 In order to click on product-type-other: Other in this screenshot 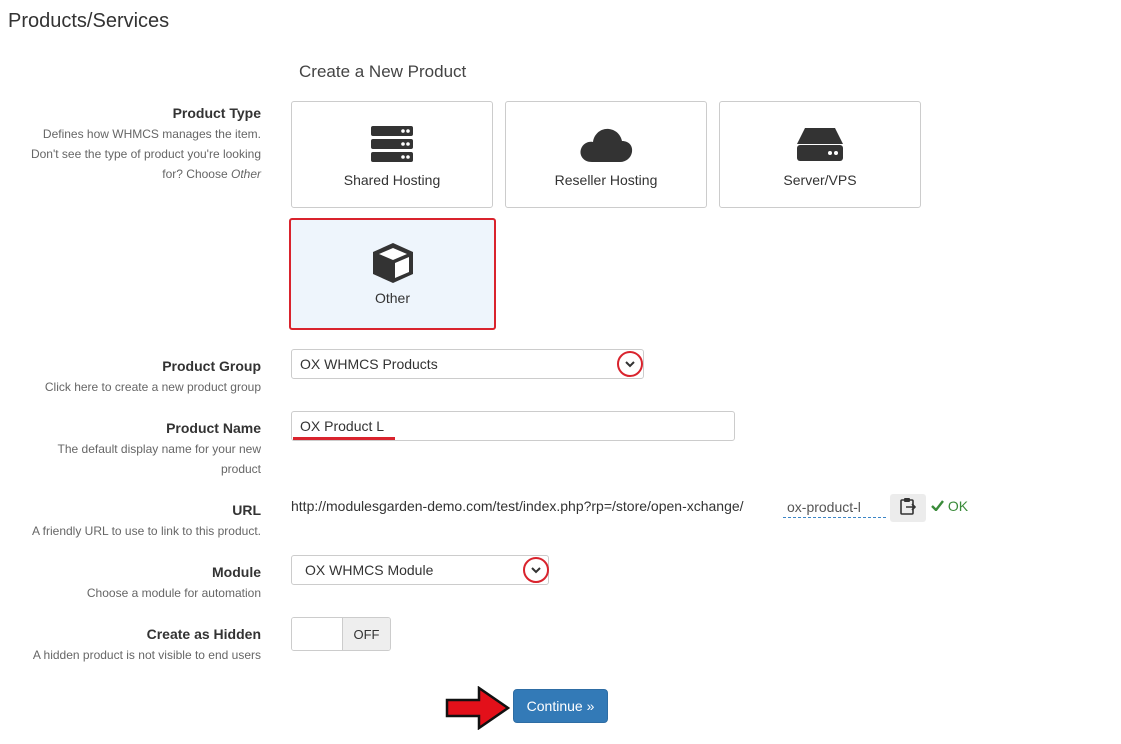, I will do `click(392, 274)`.